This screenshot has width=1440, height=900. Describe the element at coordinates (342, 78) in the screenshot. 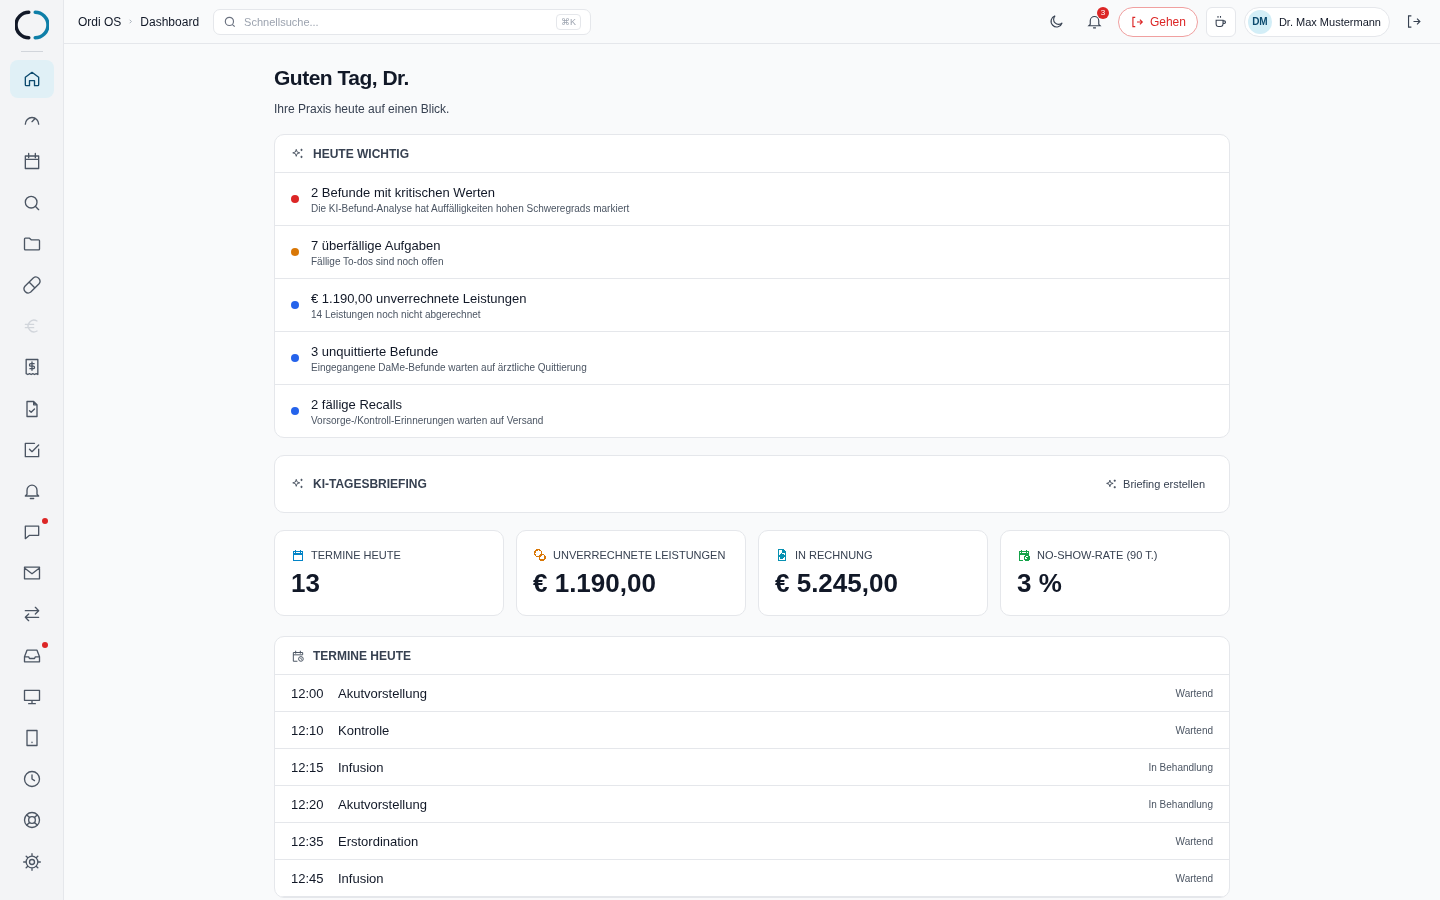

I see `page-title: Guten Tag, Dr.` at that location.